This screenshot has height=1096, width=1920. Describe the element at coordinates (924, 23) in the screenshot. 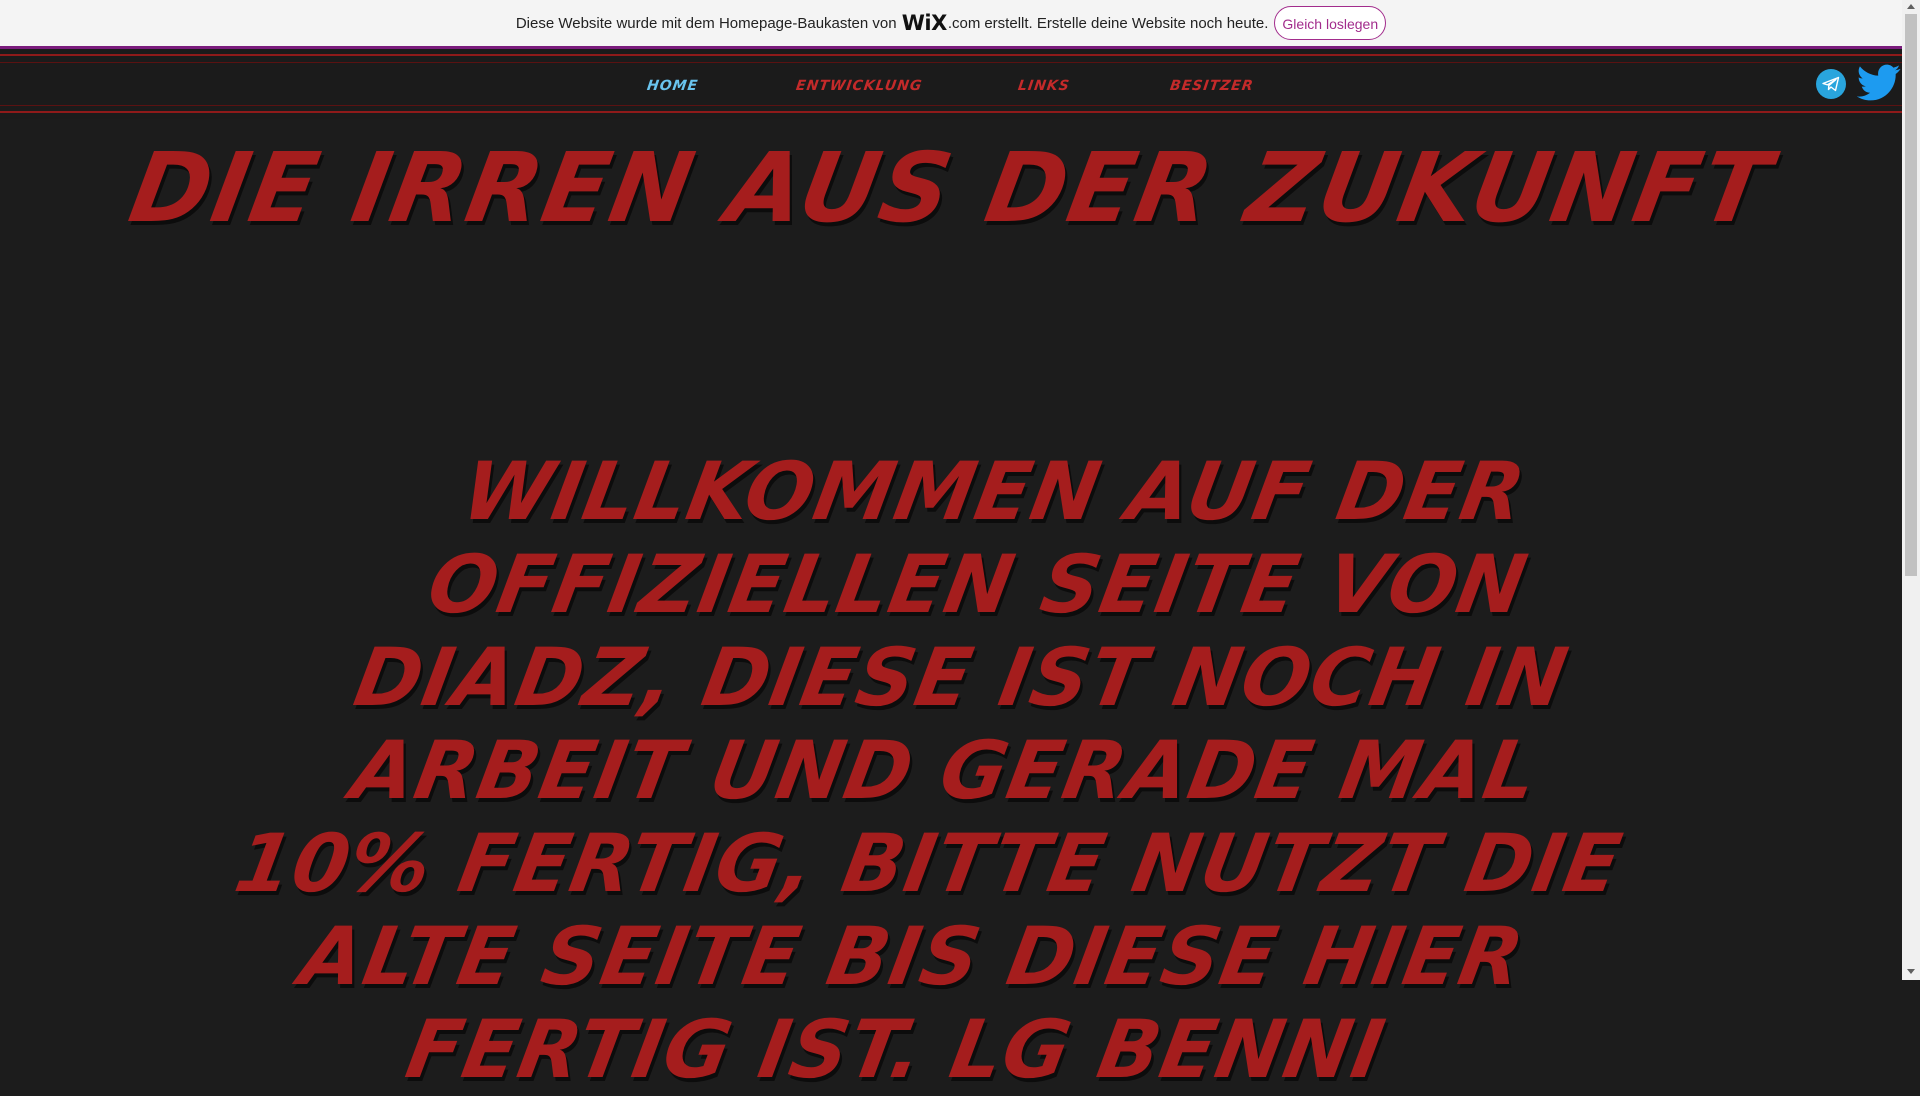

I see `wix-logo: WiX` at that location.